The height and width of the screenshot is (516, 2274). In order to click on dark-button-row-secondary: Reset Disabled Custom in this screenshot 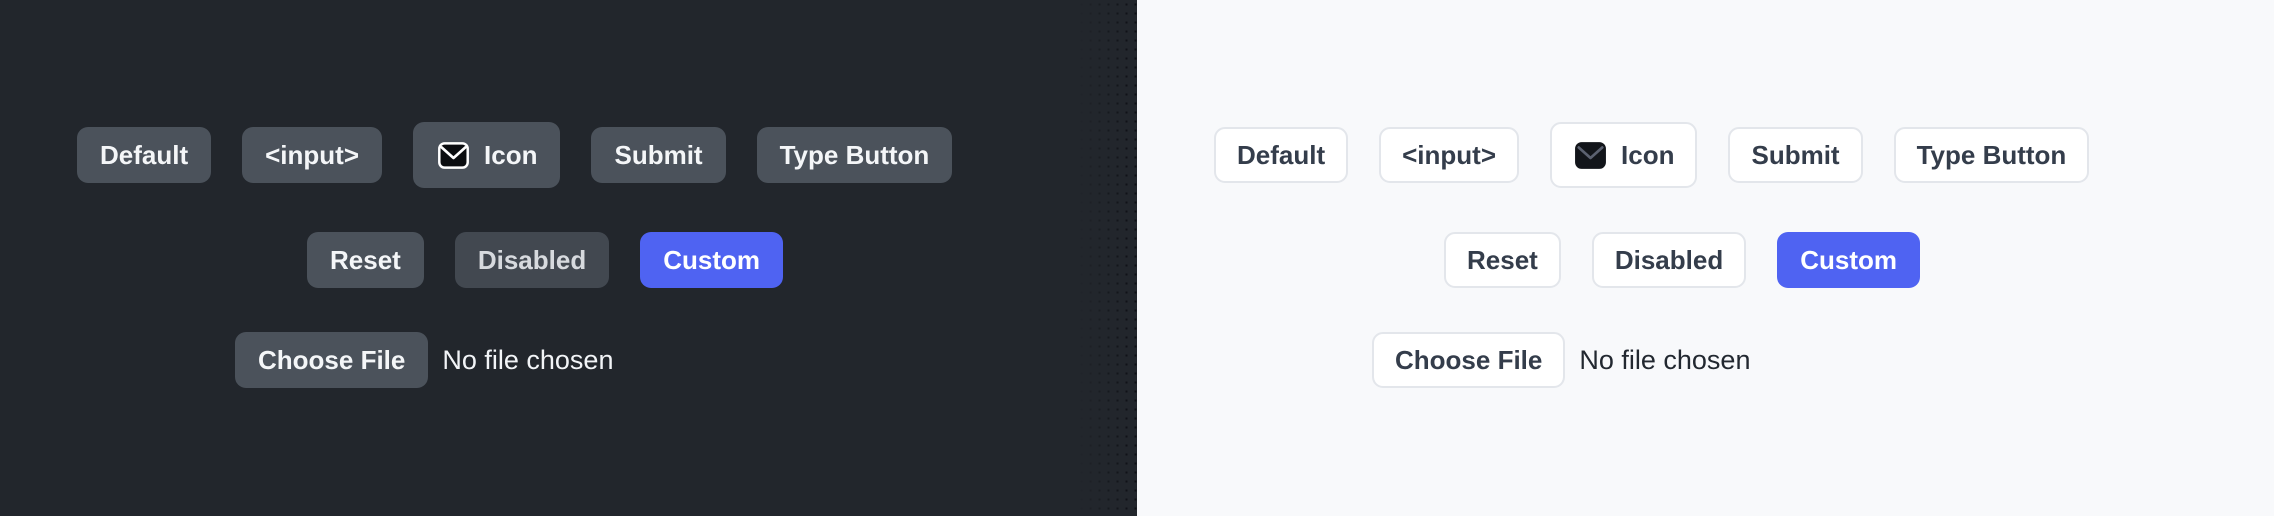, I will do `click(545, 260)`.